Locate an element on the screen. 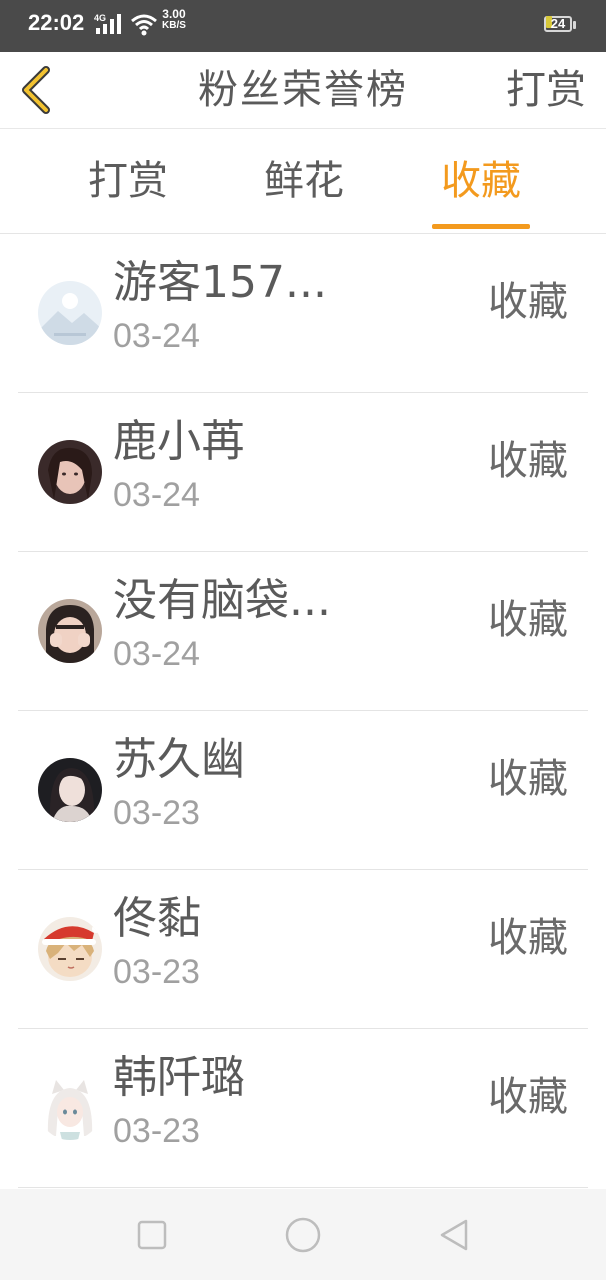 Image resolution: width=606 pixels, height=1280 pixels. tab-favorites: 收藏 is located at coordinates (481, 181).